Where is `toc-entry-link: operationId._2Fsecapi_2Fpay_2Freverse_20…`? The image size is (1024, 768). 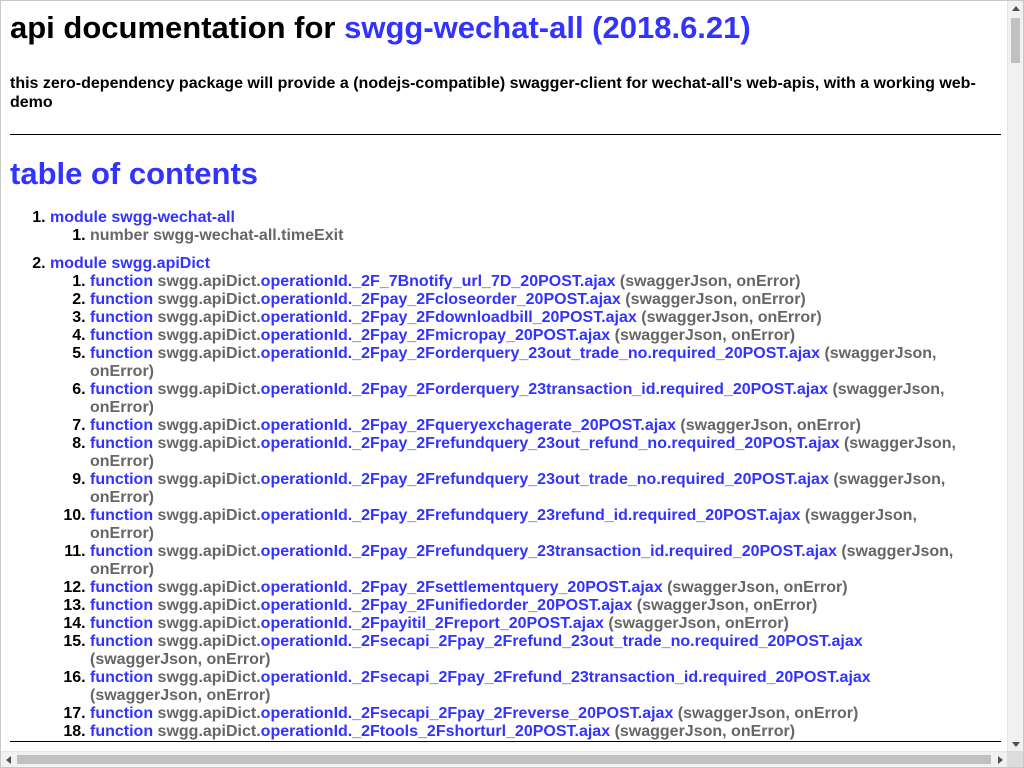
toc-entry-link: operationId._2Fsecapi_2Fpay_2Freverse_20… is located at coordinates (467, 713).